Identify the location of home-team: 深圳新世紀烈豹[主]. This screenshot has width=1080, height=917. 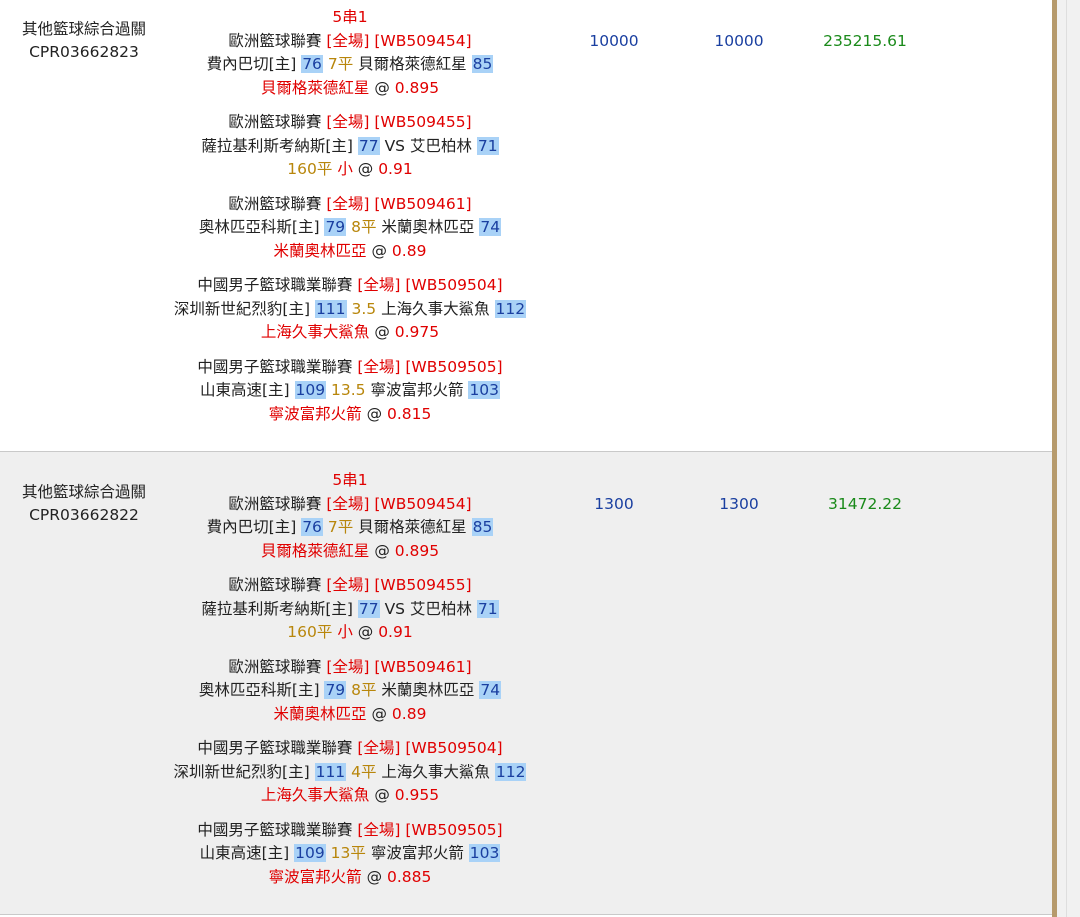
(241, 308).